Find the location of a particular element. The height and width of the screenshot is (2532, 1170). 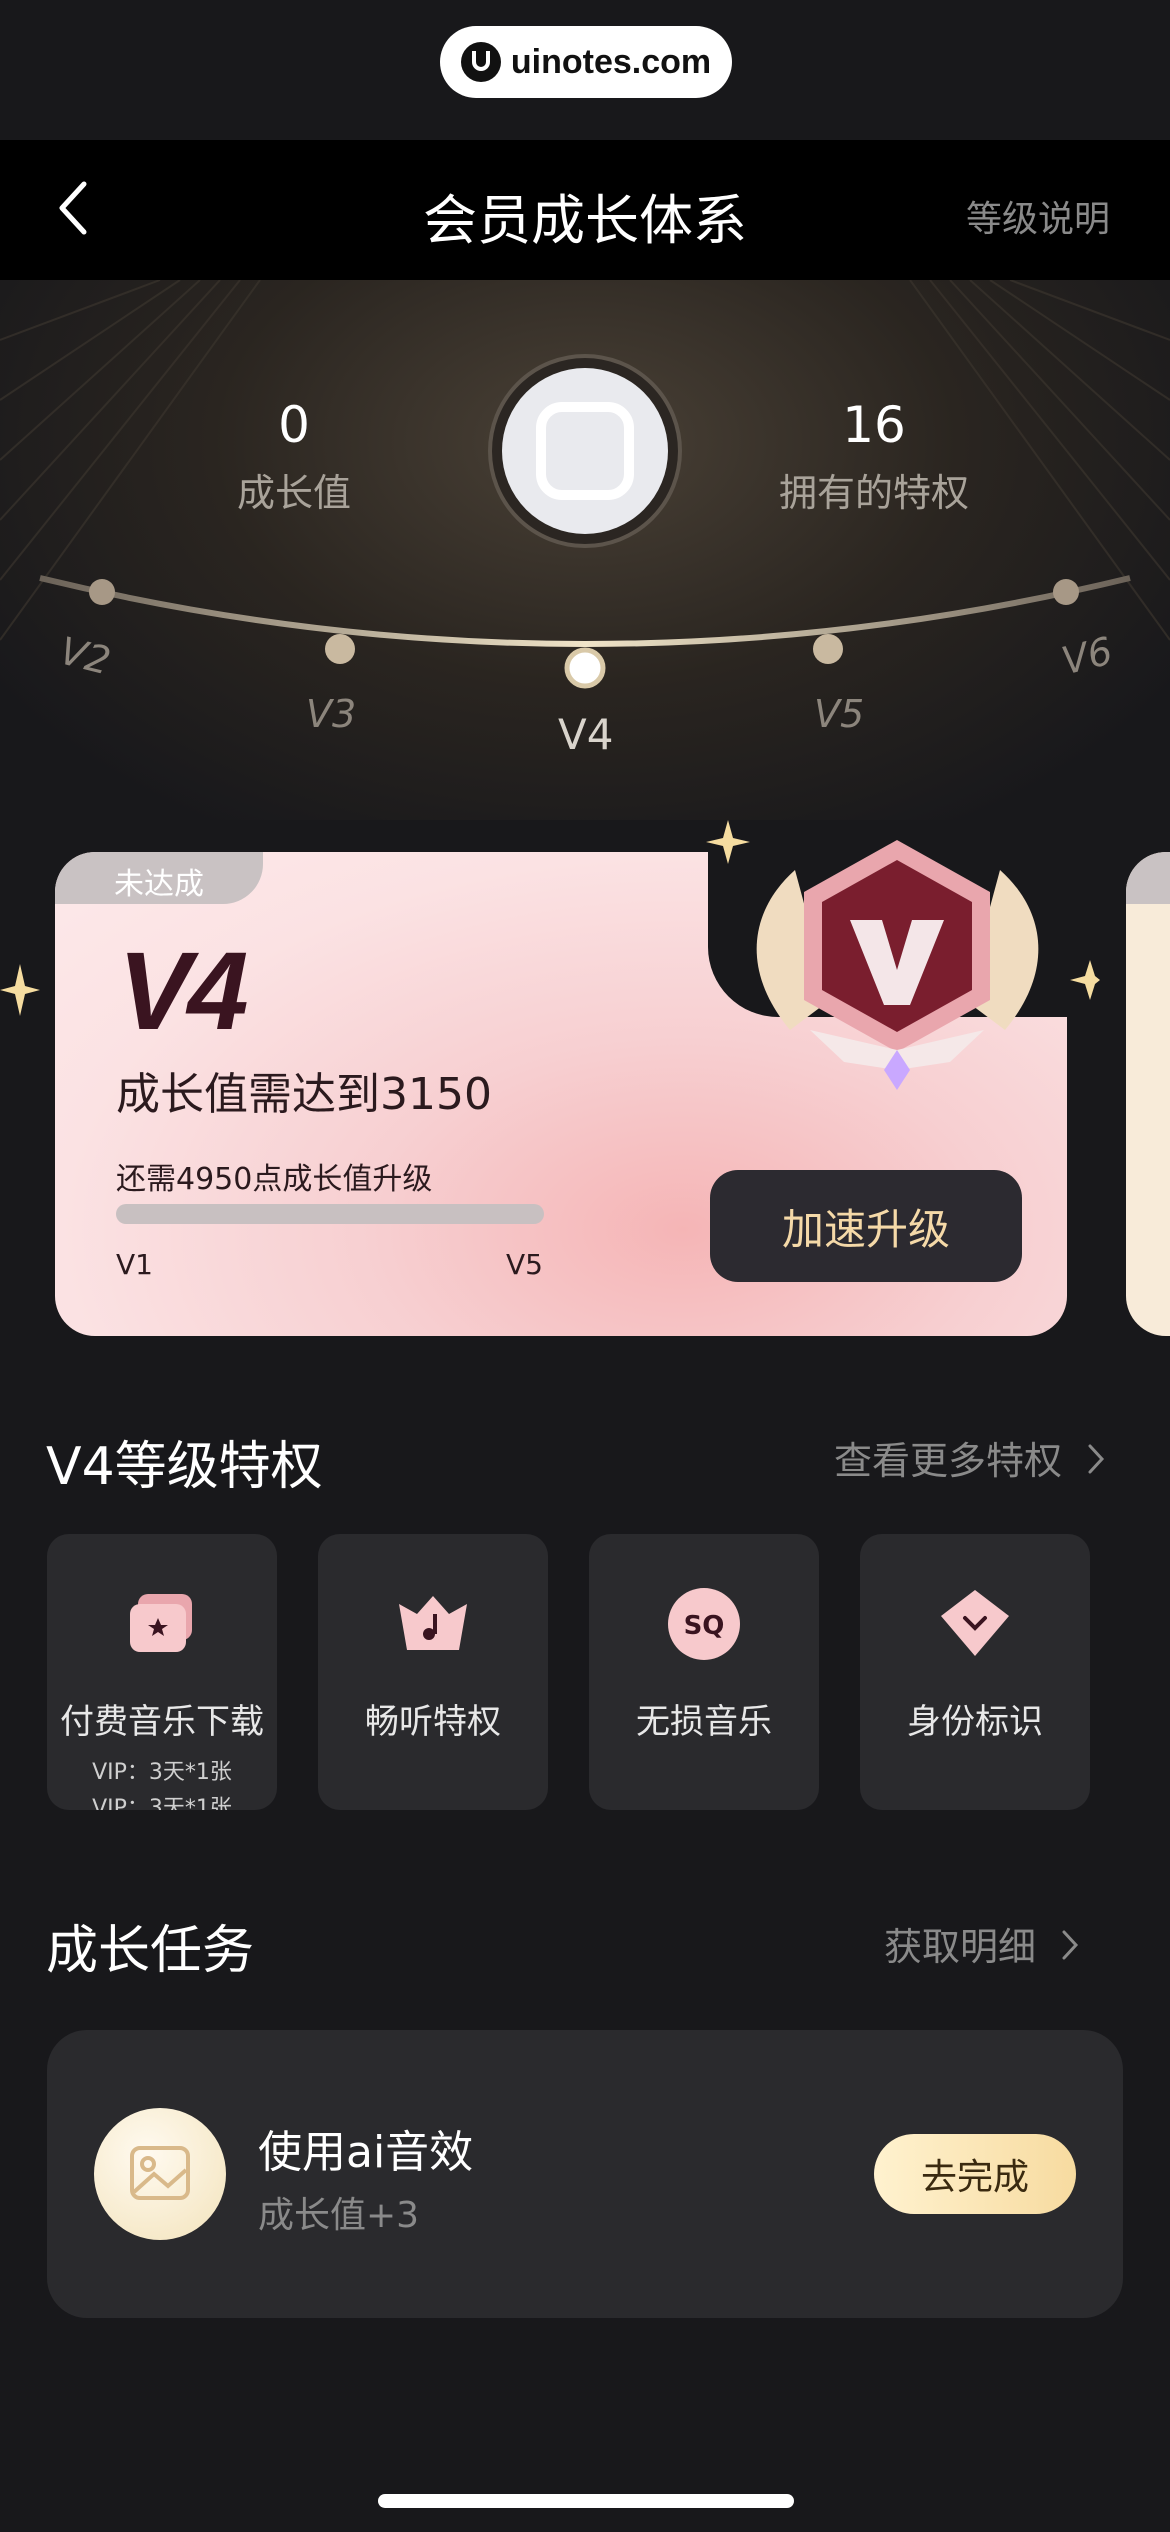

privilege-label: 付费音乐下载 is located at coordinates (162, 1722).